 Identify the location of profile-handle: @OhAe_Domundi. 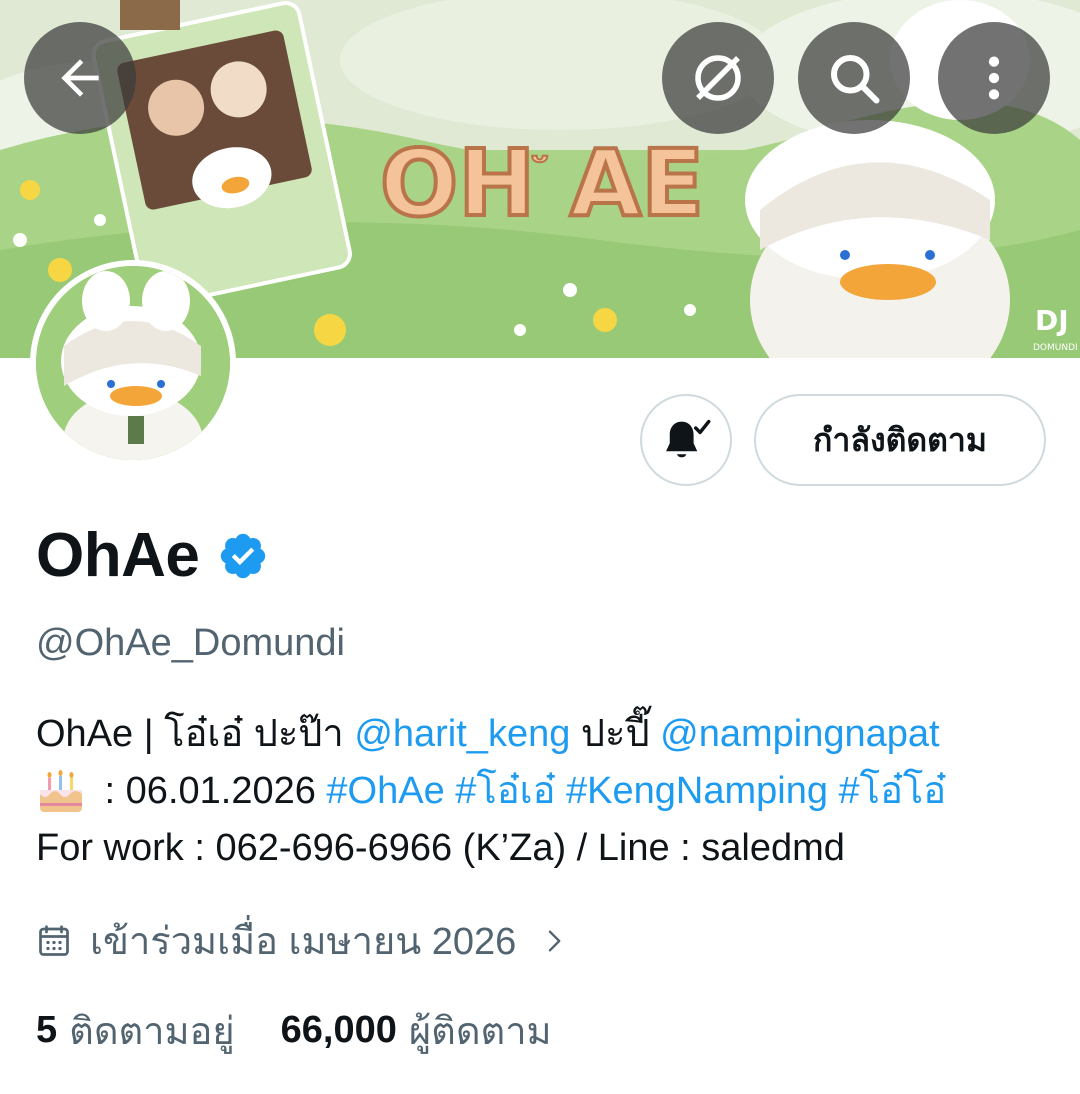
(190, 643).